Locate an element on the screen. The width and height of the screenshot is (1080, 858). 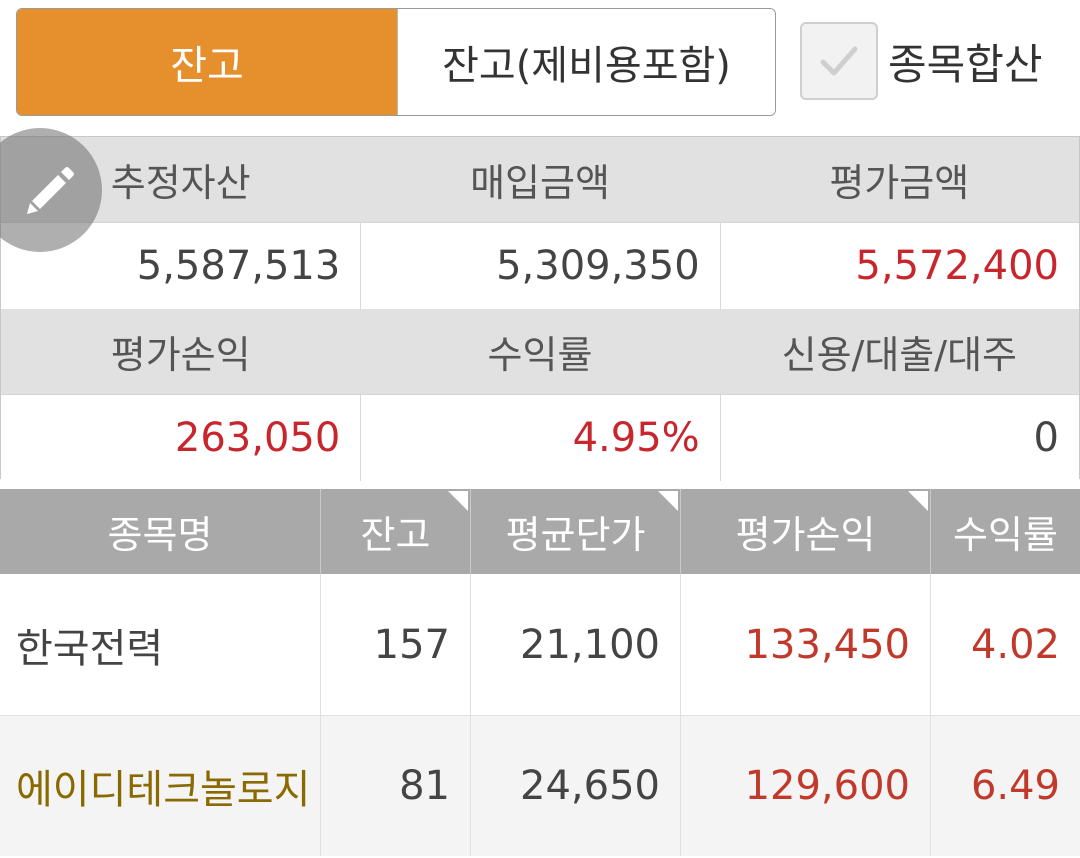
return-rate-value: 4.95% is located at coordinates (539, 438).